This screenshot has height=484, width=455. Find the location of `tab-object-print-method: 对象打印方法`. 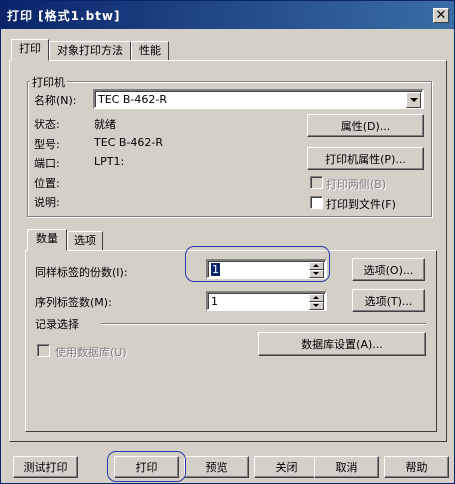

tab-object-print-method: 对象打印方法 is located at coordinates (90, 51).